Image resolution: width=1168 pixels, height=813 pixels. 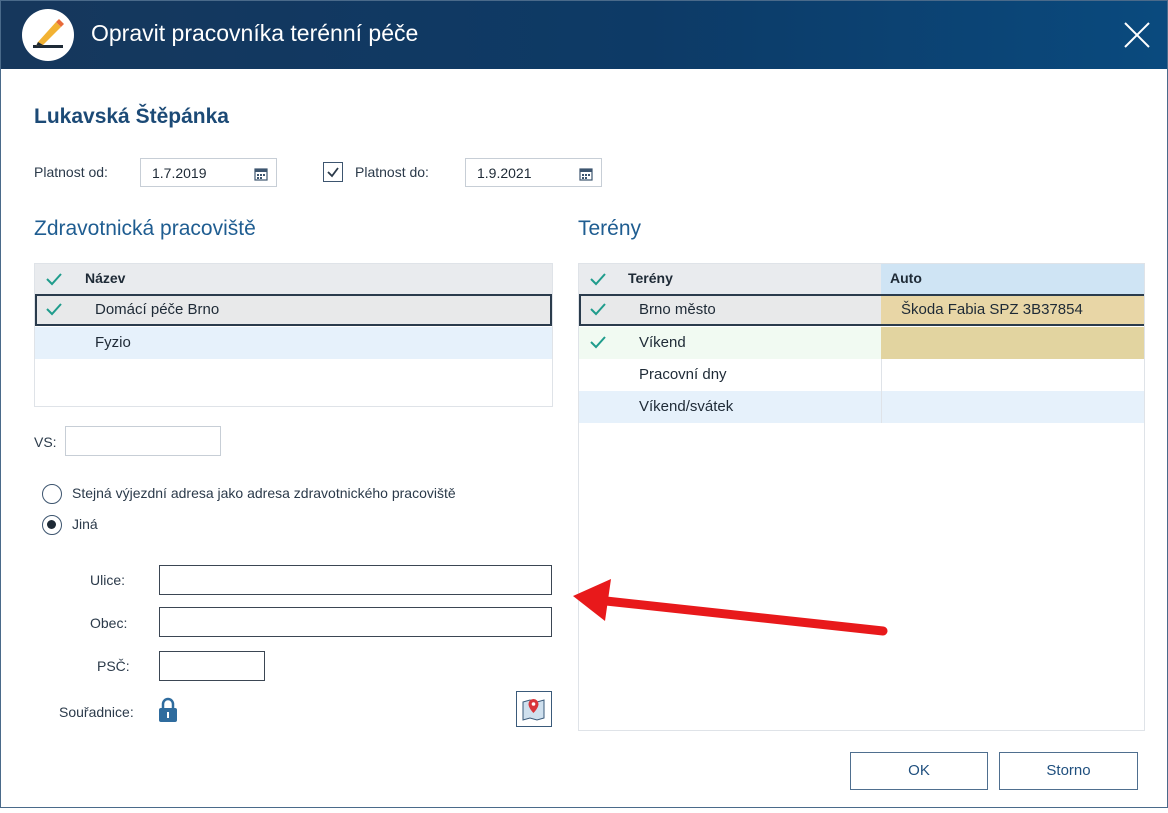 What do you see at coordinates (686, 406) in the screenshot?
I see `terrain-name: Víkend/svátek` at bounding box center [686, 406].